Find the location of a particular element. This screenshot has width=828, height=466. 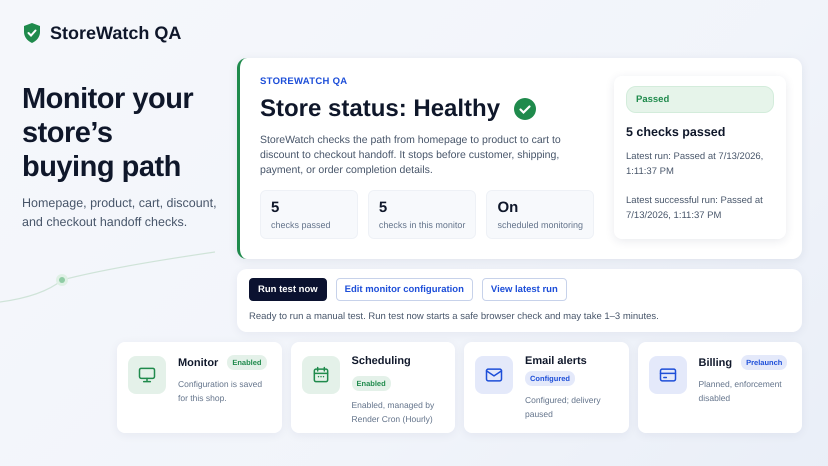

card-eyebrow: STOREWATCH QA is located at coordinates (304, 81).